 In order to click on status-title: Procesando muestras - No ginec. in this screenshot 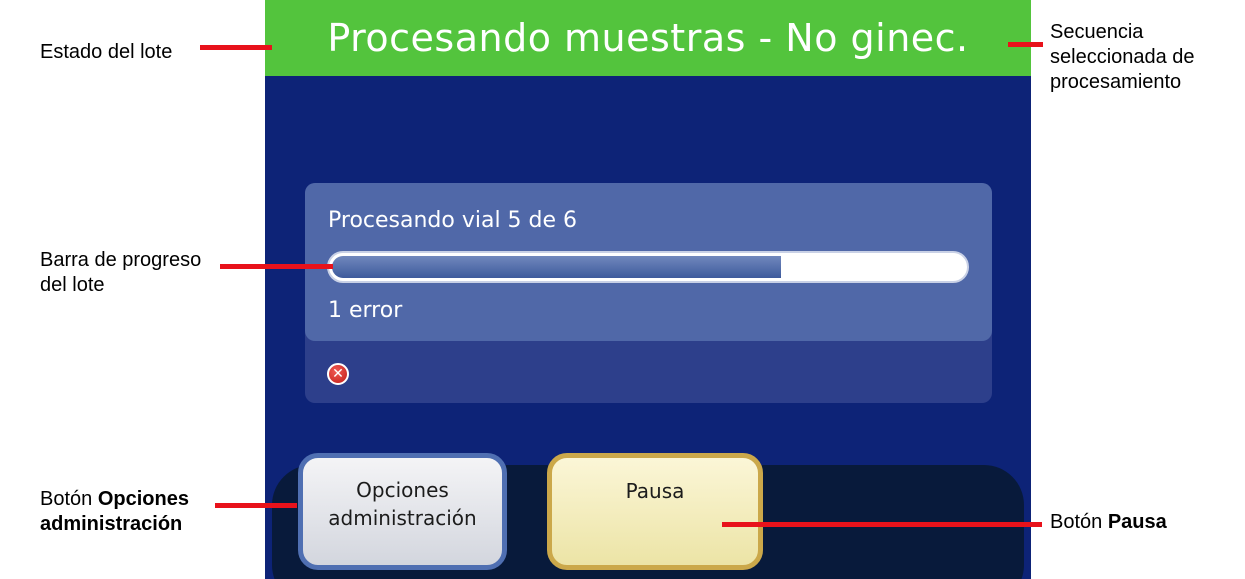, I will do `click(648, 38)`.